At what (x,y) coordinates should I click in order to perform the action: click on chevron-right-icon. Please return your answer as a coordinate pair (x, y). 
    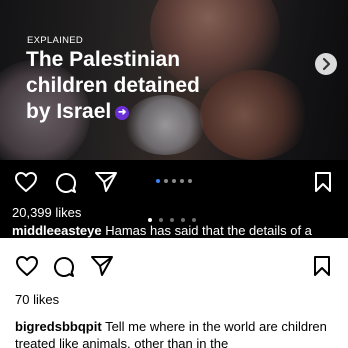
    Looking at the image, I should click on (326, 64).